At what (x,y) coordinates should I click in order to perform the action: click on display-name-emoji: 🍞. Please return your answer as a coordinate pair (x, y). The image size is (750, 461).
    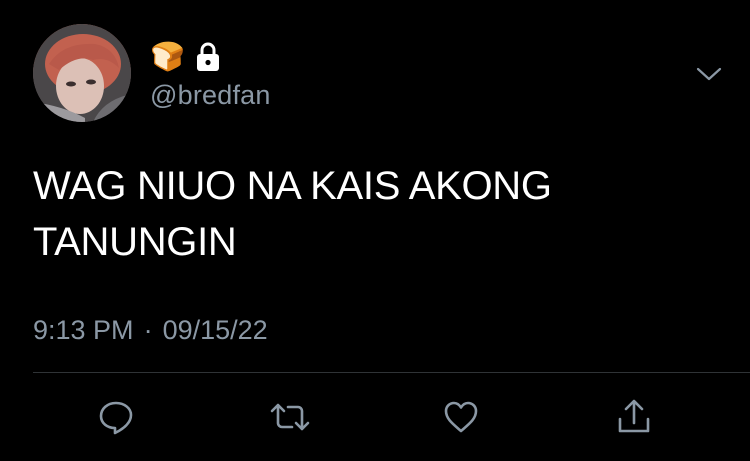
    Looking at the image, I should click on (167, 56).